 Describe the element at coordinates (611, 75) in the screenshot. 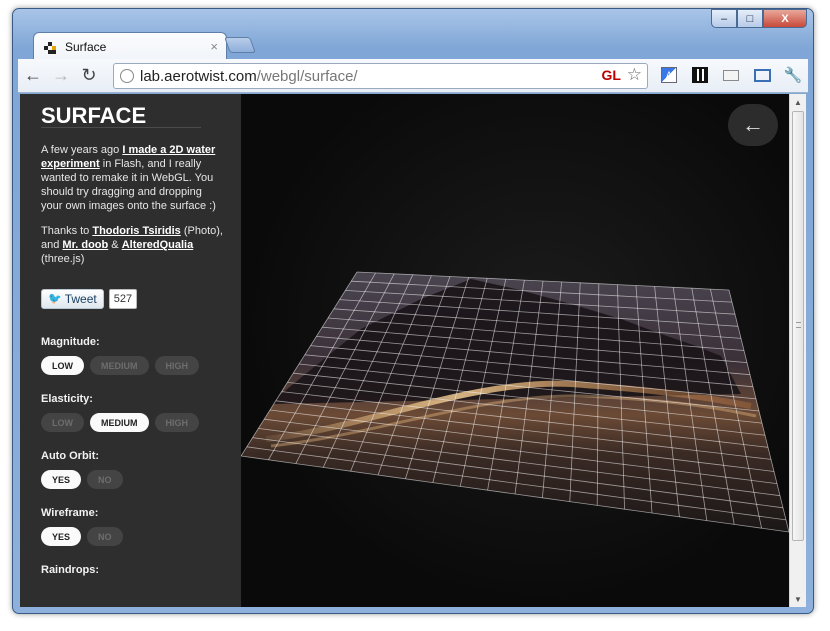

I see `webgl-badge-icon: GL` at that location.